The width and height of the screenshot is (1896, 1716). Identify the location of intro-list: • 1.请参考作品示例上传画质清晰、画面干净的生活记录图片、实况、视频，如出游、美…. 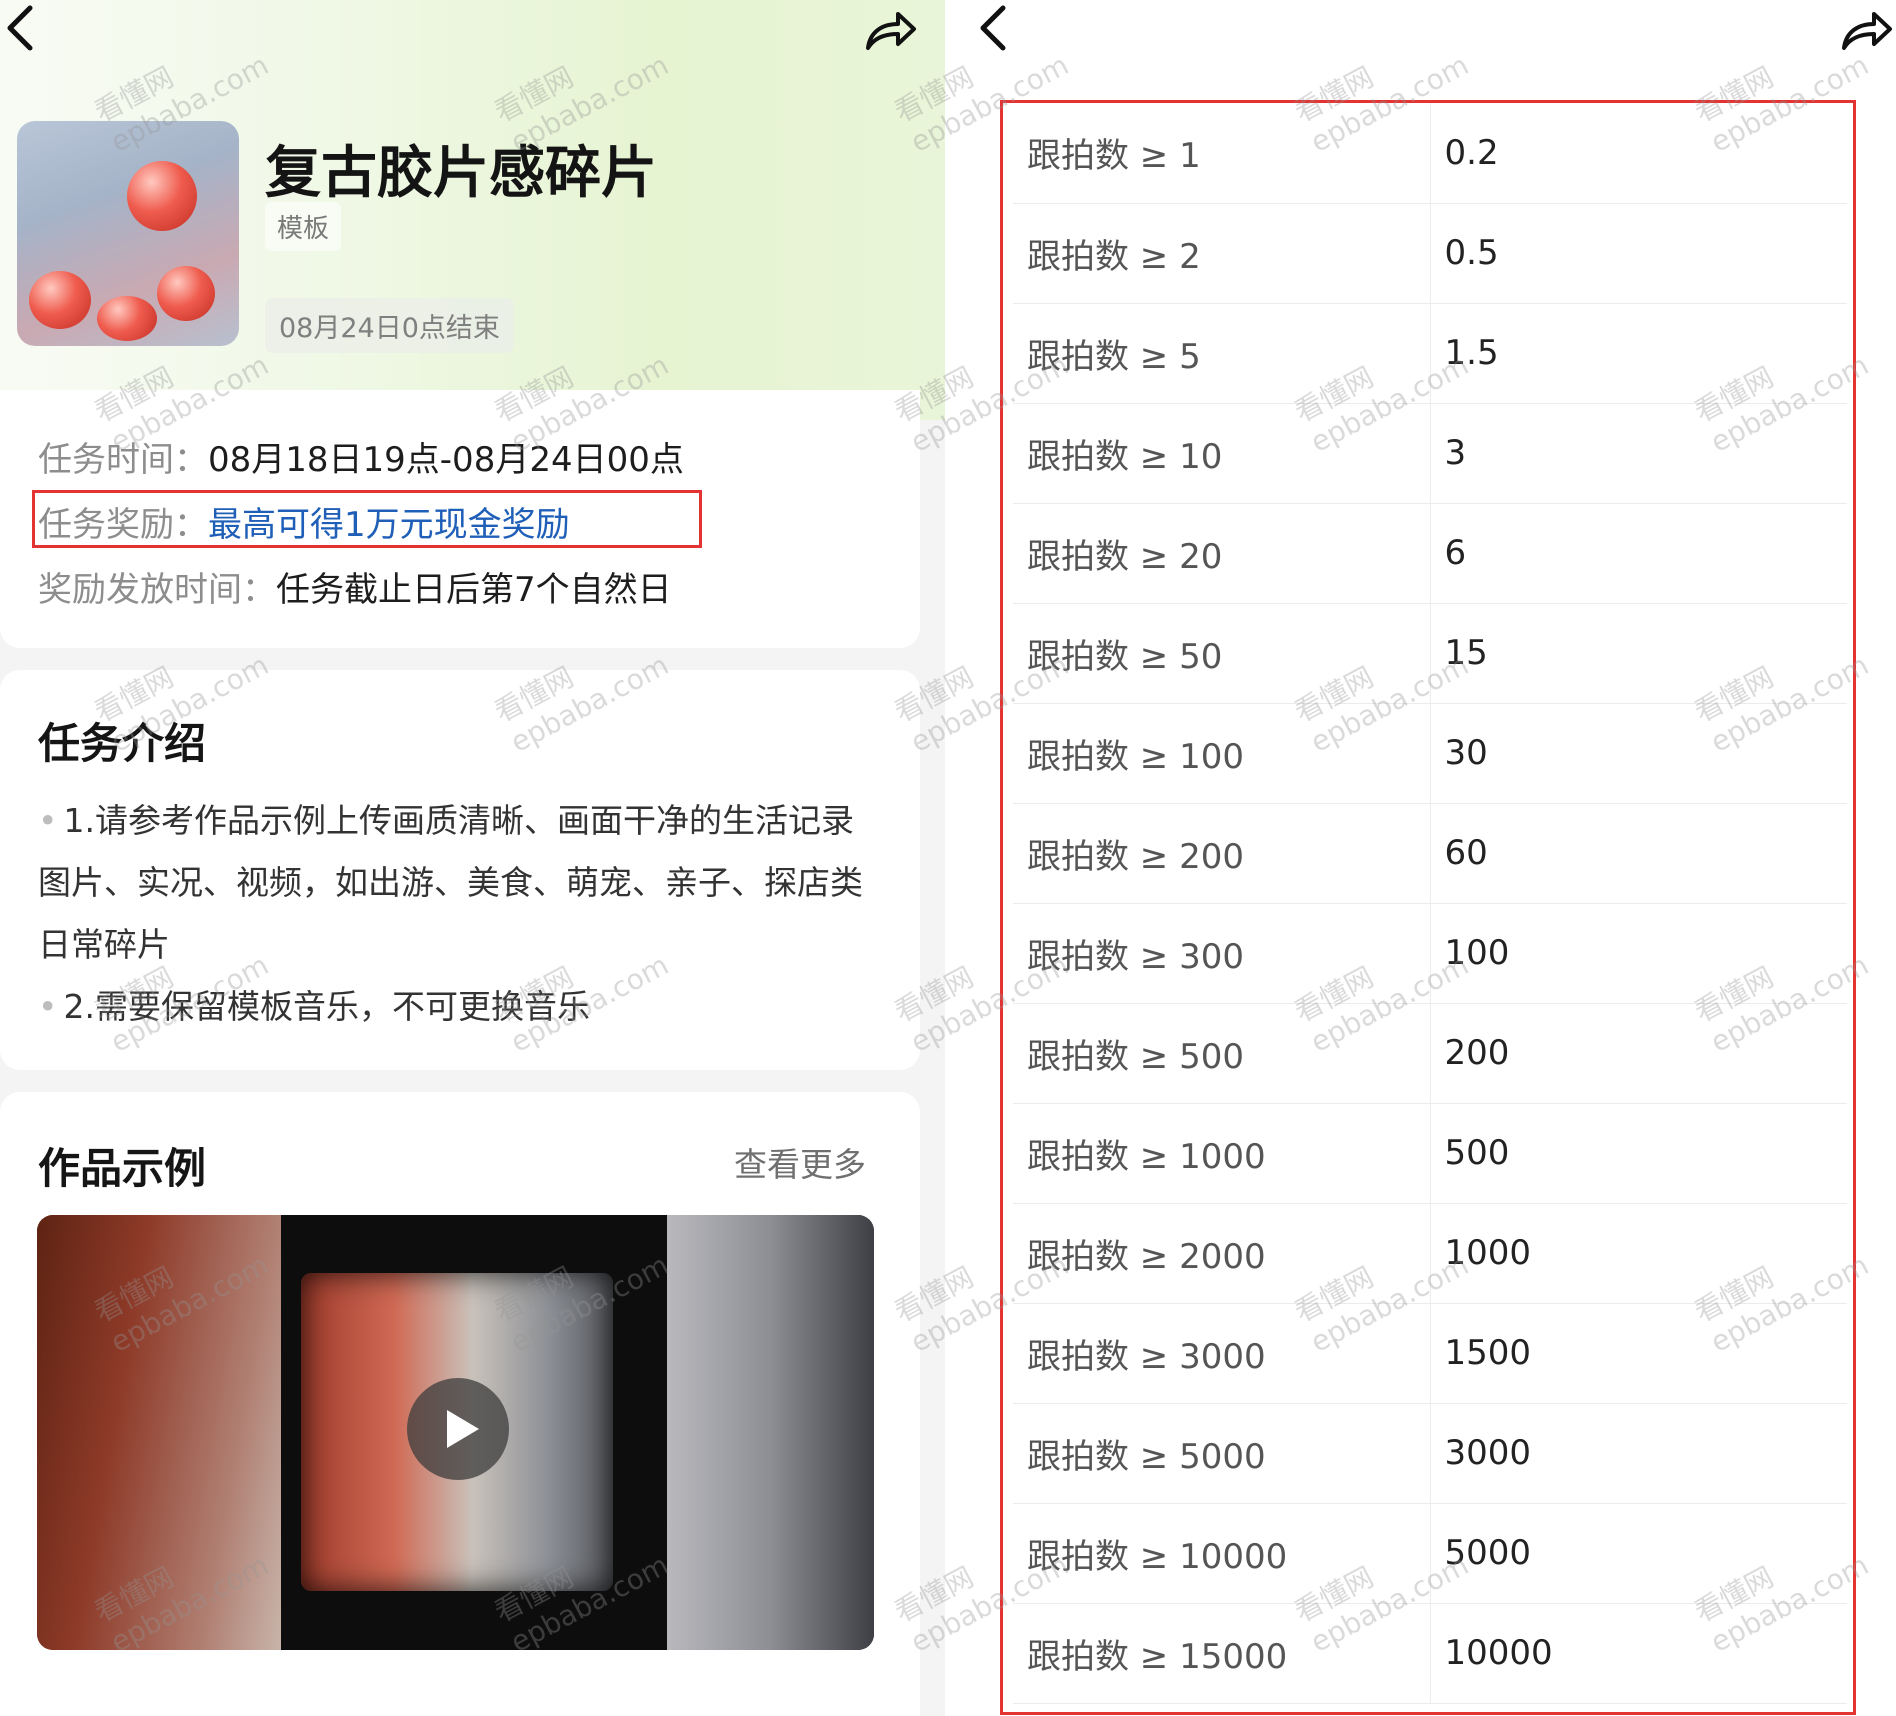
(453, 914).